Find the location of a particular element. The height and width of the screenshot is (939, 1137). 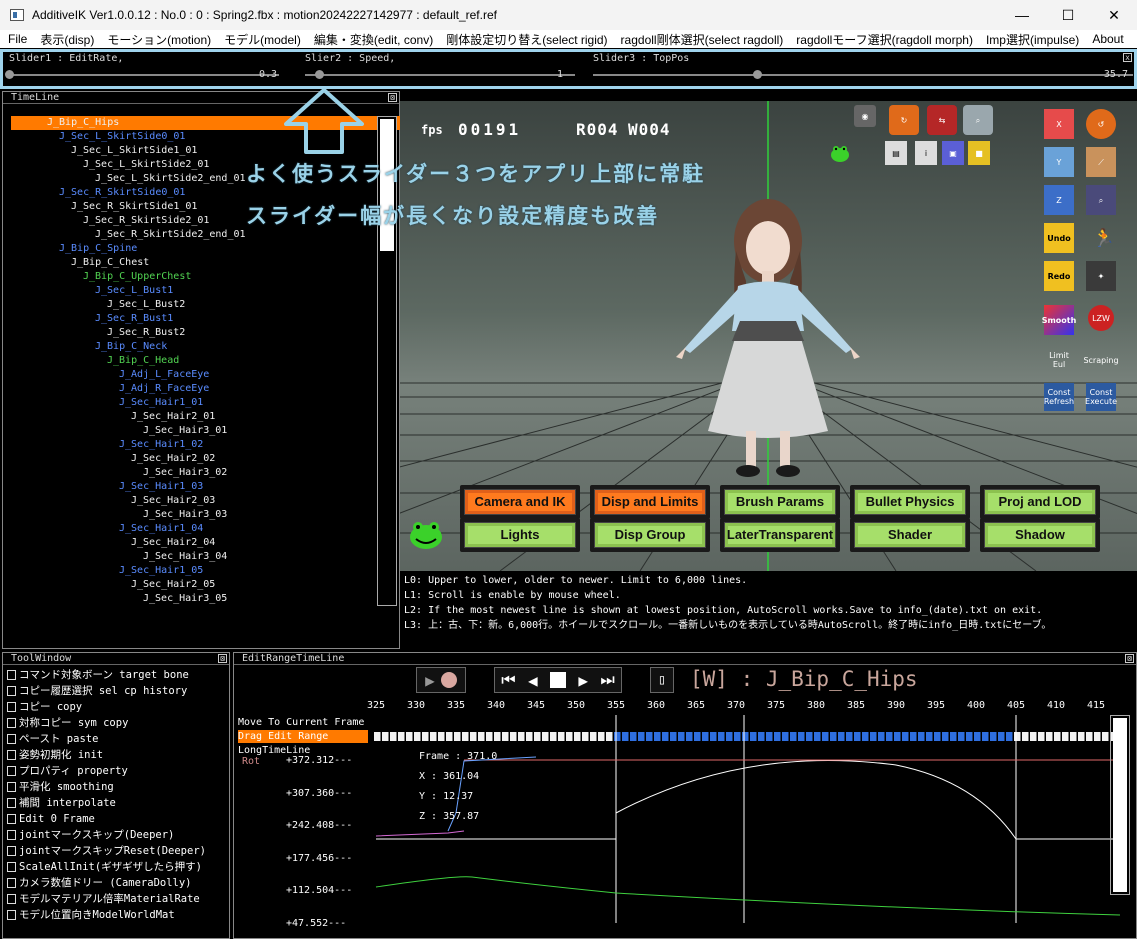

panel-button-disp-and-limits: Disp and Limits is located at coordinates (650, 502).